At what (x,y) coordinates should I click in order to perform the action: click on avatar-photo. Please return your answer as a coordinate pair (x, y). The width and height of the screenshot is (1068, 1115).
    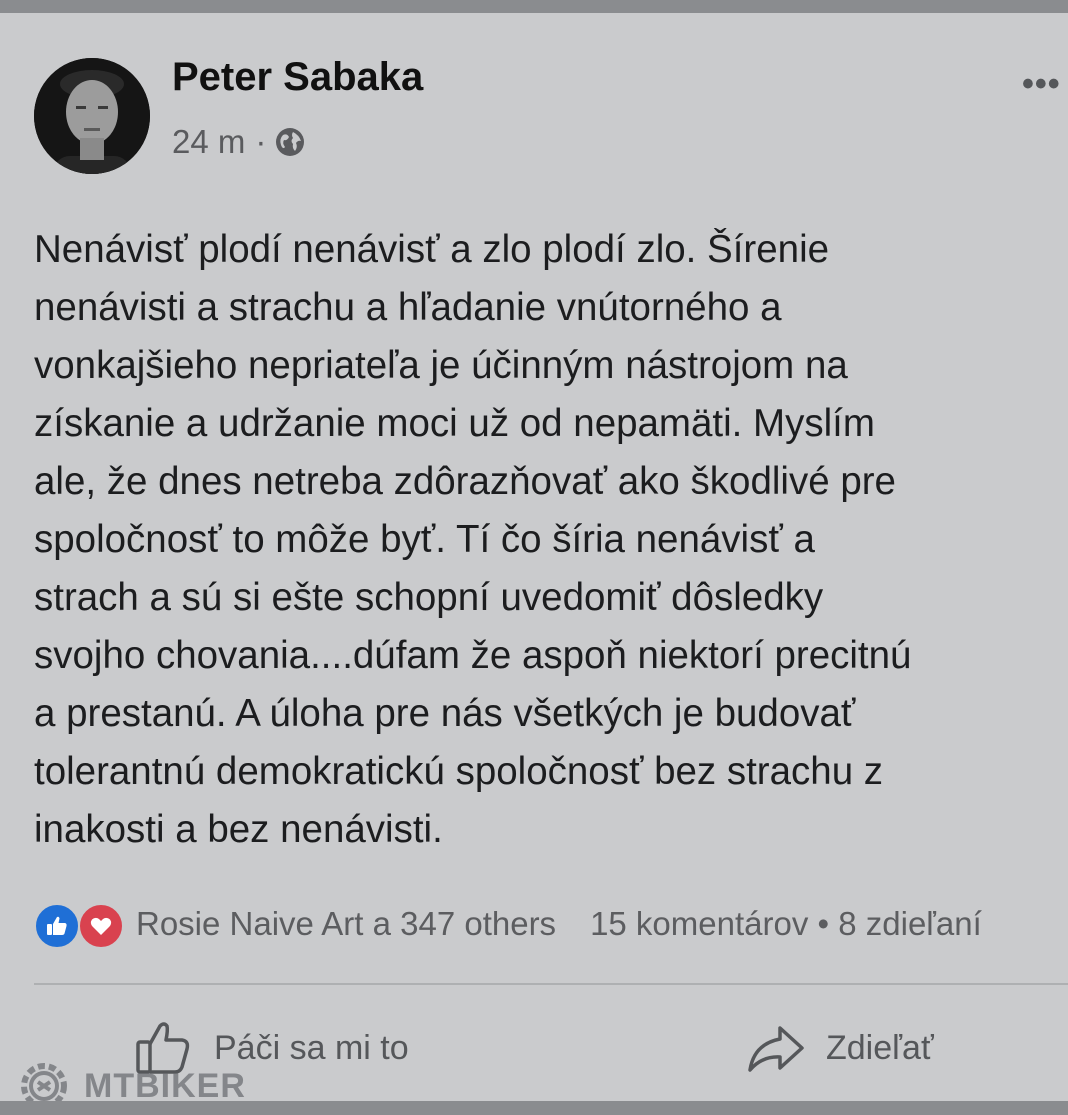
    Looking at the image, I should click on (92, 116).